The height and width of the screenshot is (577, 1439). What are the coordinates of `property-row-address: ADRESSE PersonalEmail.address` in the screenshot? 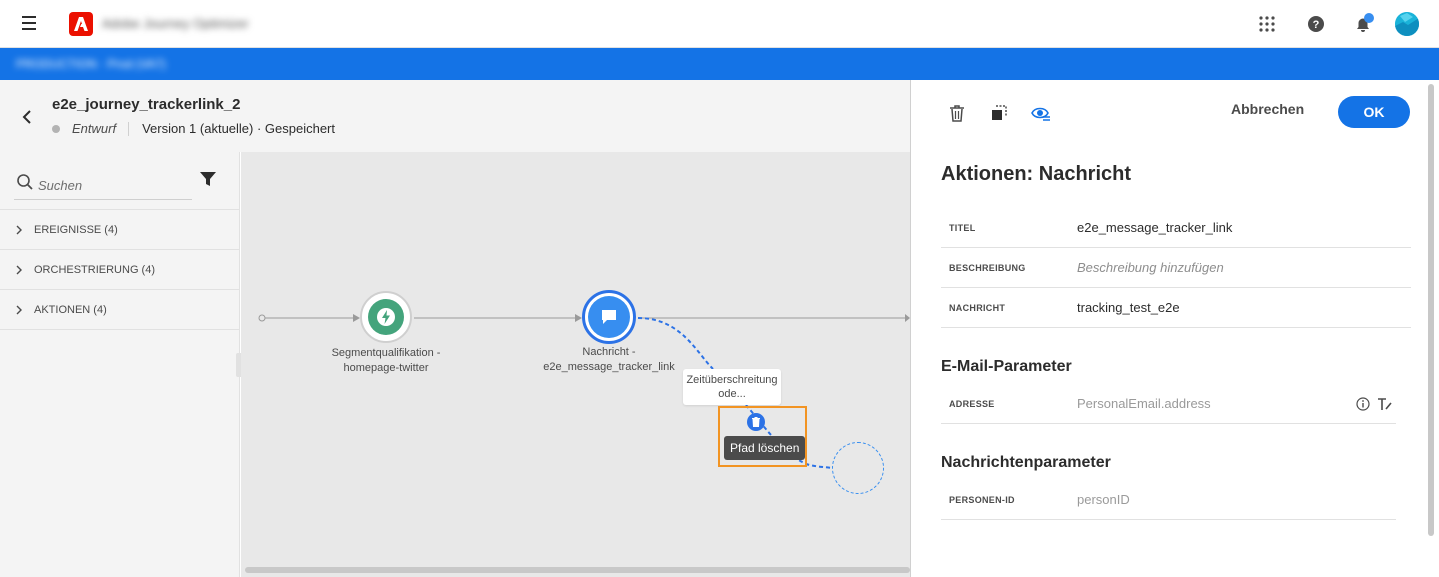 It's located at (1168, 404).